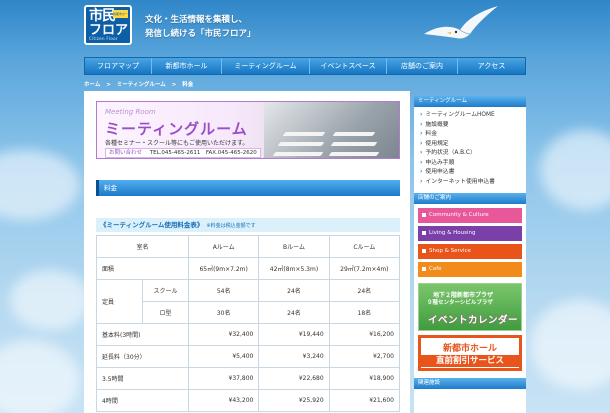  I want to click on sidebar-link-rules: 使用規定, so click(473, 145).